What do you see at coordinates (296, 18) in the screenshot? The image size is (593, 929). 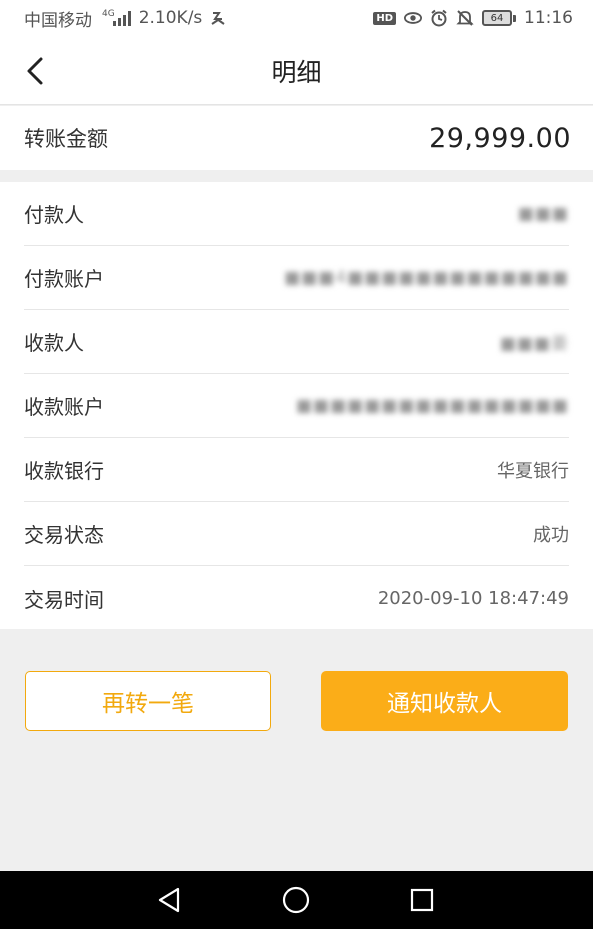 I see `status-bar: 中国移动 4G 2.10K/s HD 64 11:16` at bounding box center [296, 18].